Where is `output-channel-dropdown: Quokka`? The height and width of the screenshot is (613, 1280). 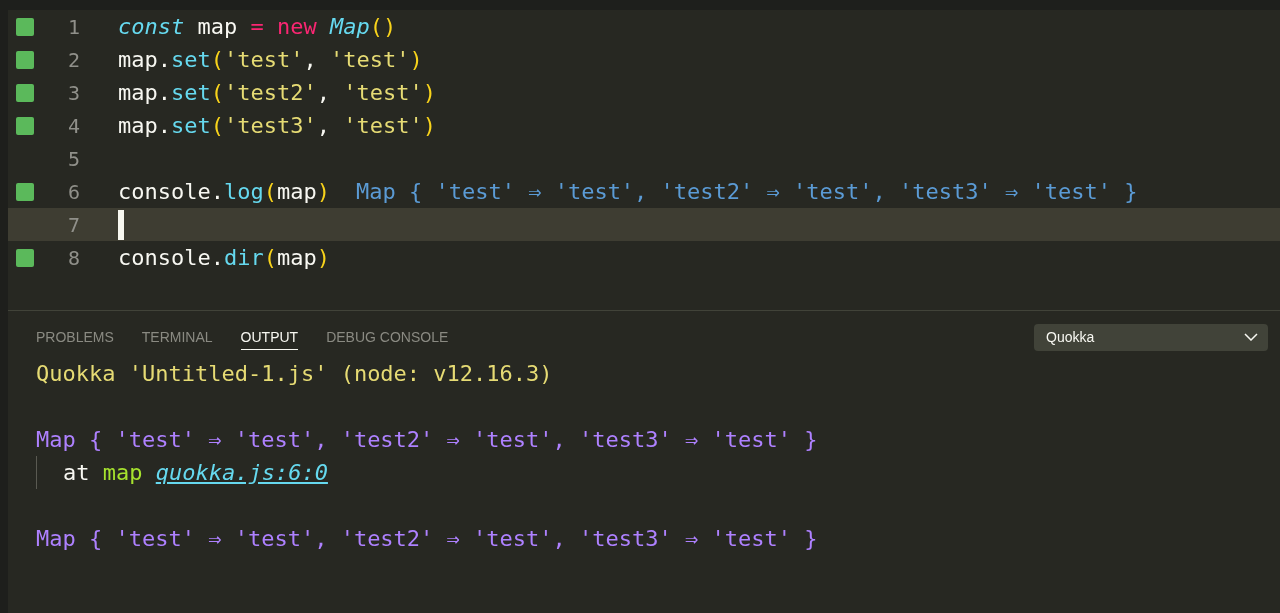
output-channel-dropdown: Quokka is located at coordinates (1151, 337).